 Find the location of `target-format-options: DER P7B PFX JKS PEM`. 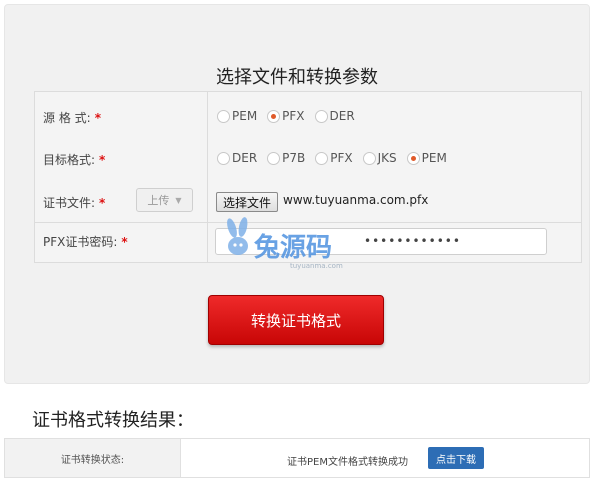

target-format-options: DER P7B PFX JKS PEM is located at coordinates (337, 158).